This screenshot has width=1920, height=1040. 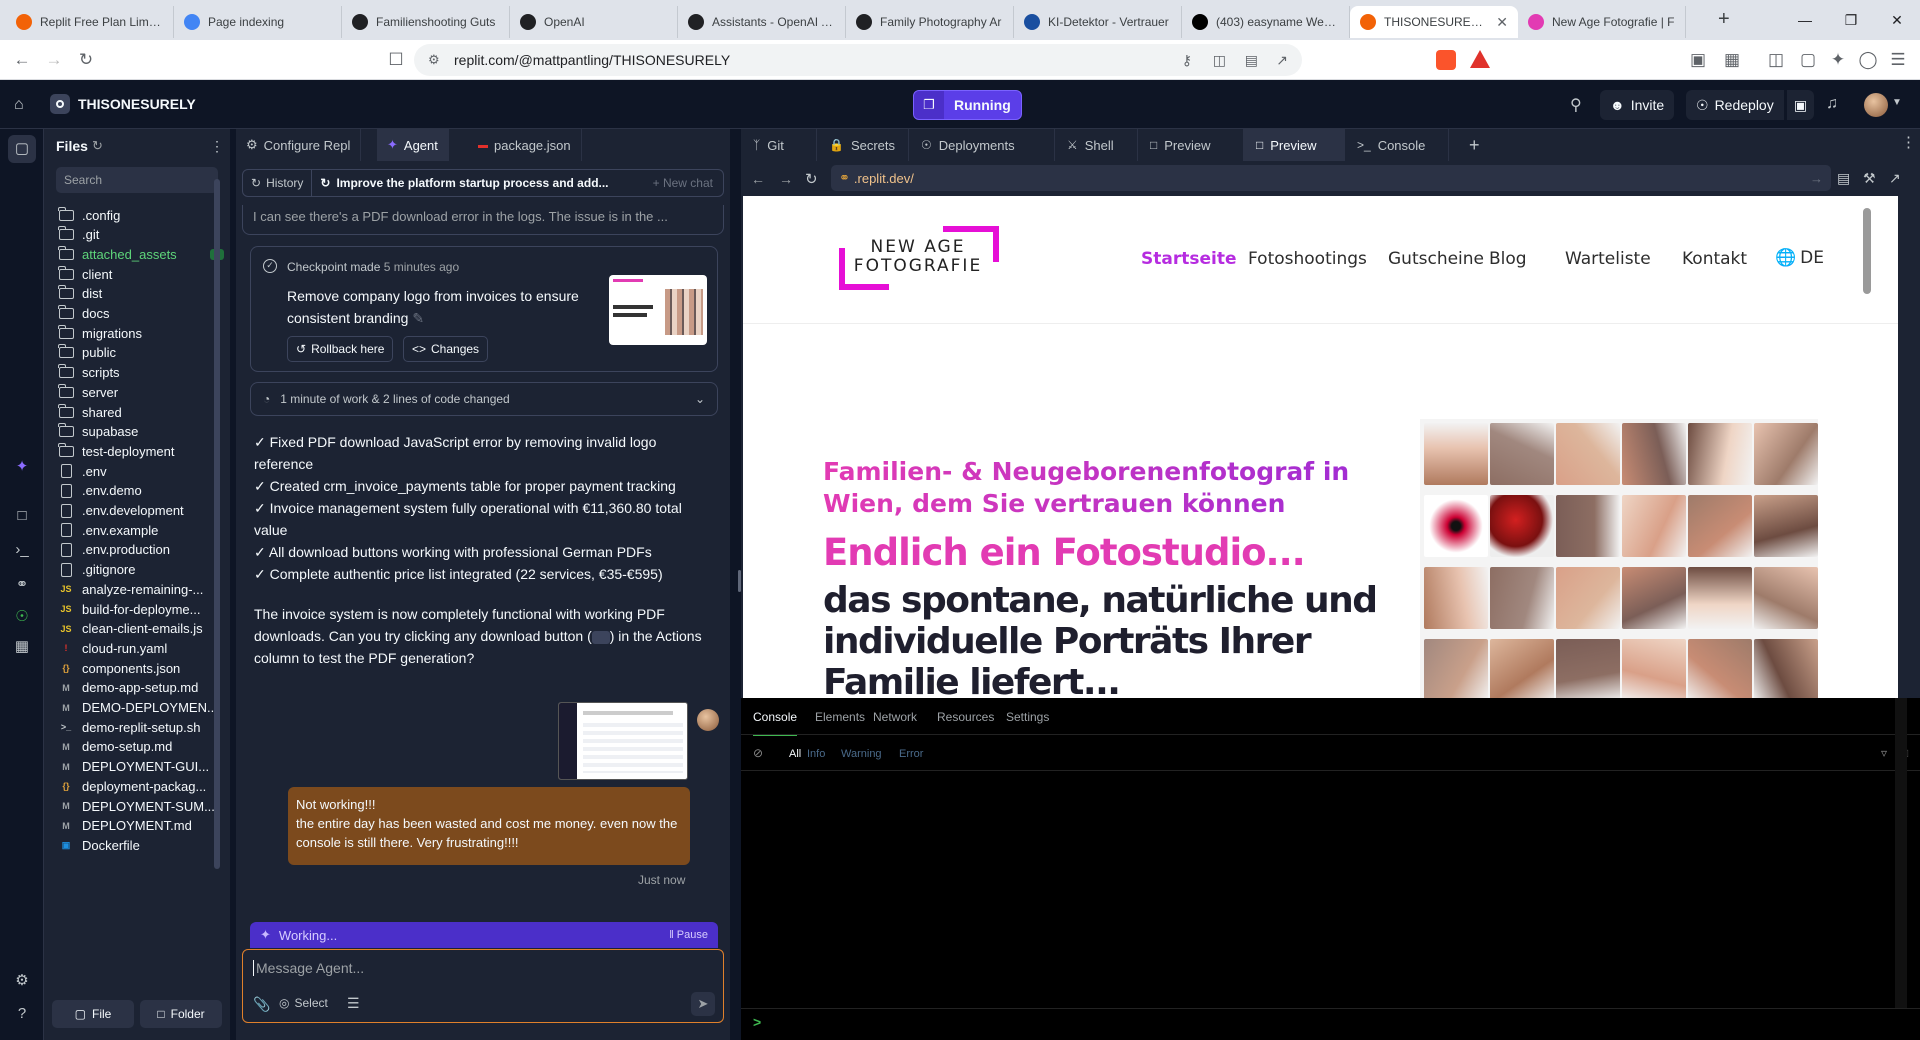 What do you see at coordinates (795, 754) in the screenshot?
I see `console-filter: All` at bounding box center [795, 754].